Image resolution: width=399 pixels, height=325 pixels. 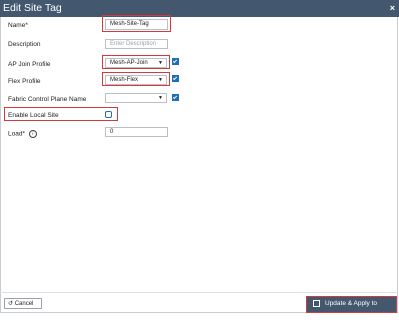 What do you see at coordinates (136, 44) in the screenshot?
I see `description-input: Enter Description` at bounding box center [136, 44].